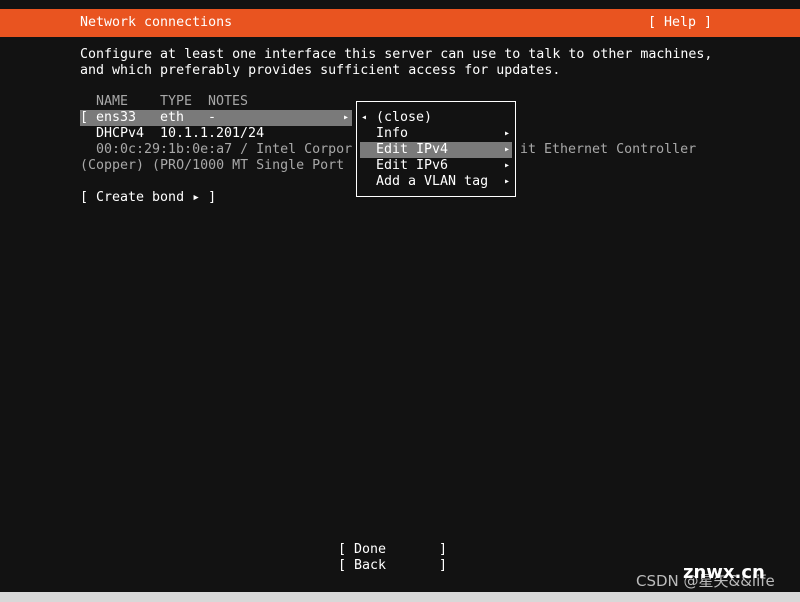 The width and height of the screenshot is (800, 602). What do you see at coordinates (400, 597) in the screenshot?
I see `bottom-strip` at bounding box center [400, 597].